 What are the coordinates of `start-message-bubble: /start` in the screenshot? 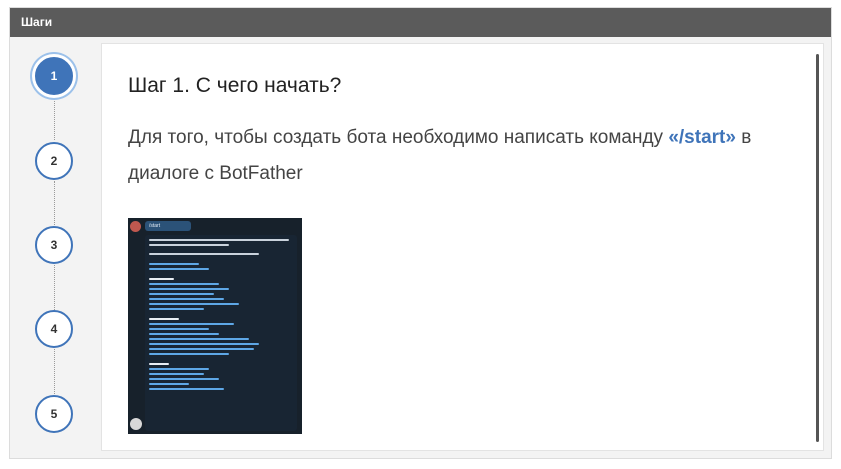 It's located at (168, 226).